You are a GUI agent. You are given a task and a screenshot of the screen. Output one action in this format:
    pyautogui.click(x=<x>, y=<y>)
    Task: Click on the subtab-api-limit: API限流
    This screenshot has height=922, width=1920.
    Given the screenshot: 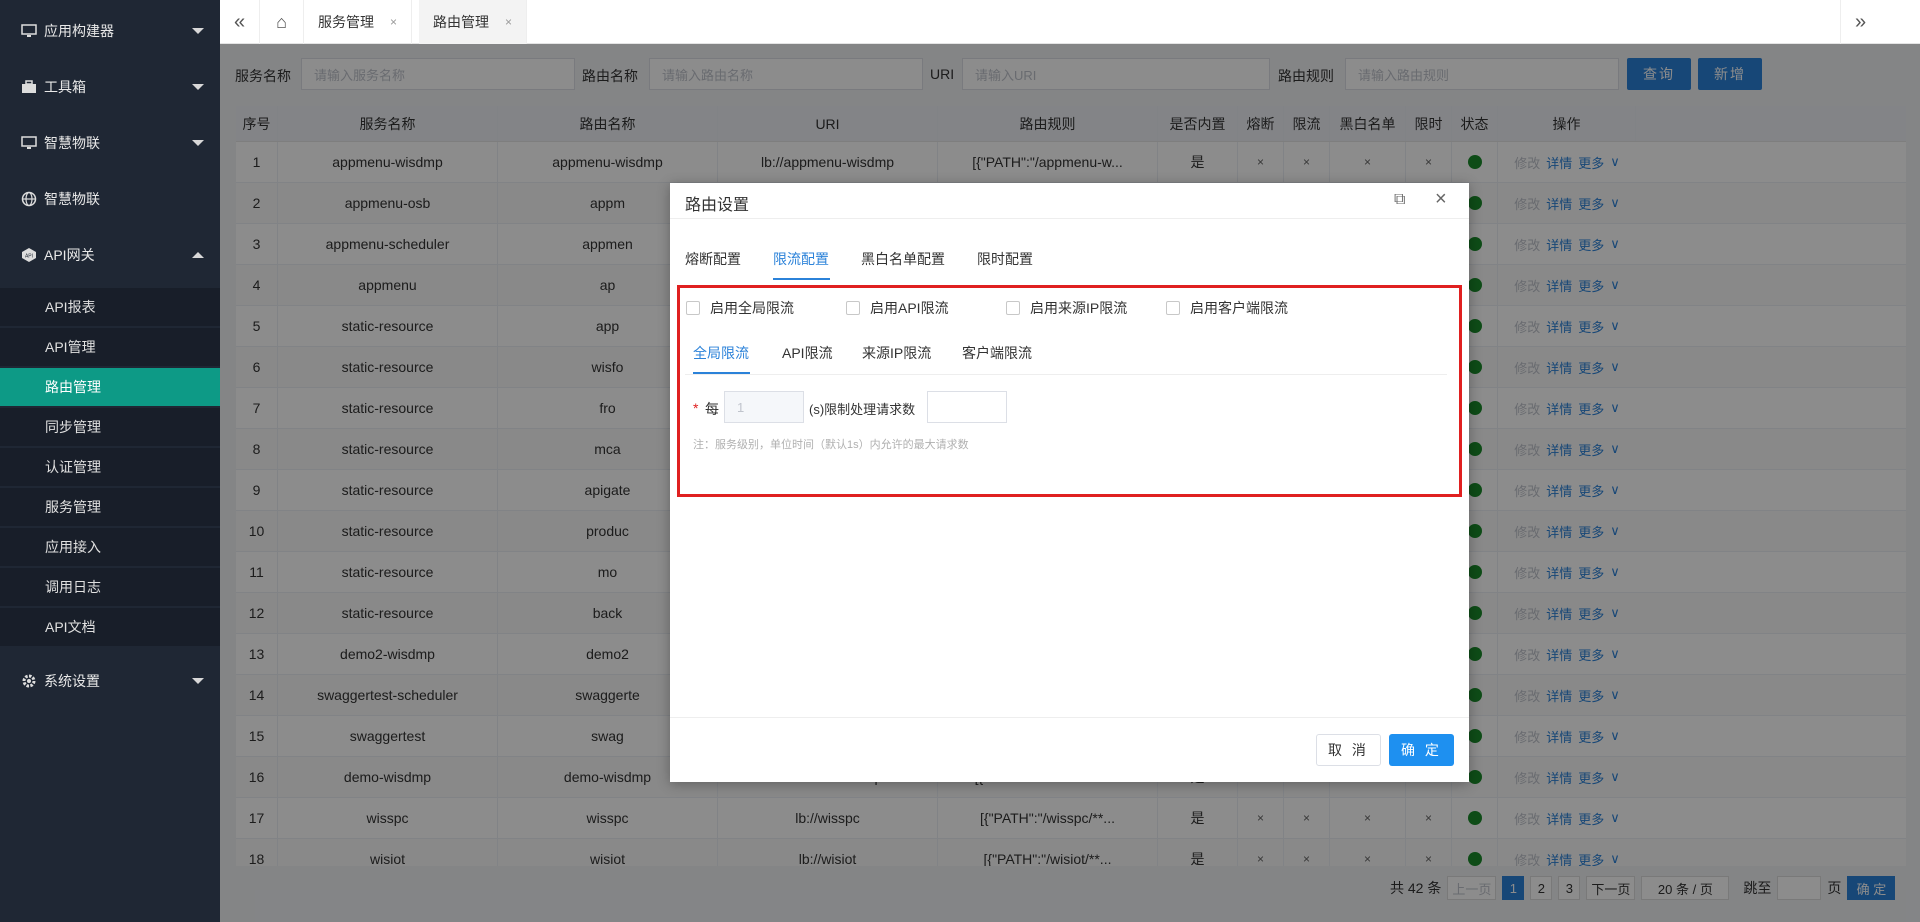 What is the action you would take?
    pyautogui.click(x=807, y=353)
    